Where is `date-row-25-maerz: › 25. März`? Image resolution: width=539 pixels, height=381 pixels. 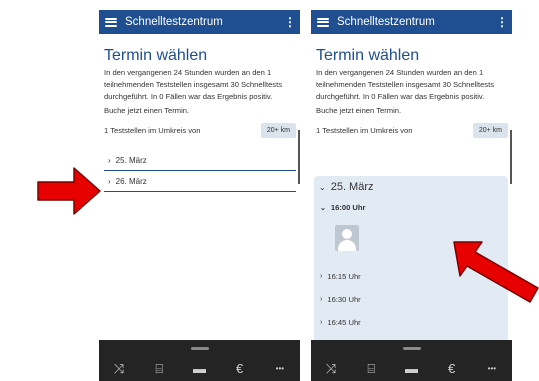 date-row-25-maerz: › 25. März is located at coordinates (200, 160).